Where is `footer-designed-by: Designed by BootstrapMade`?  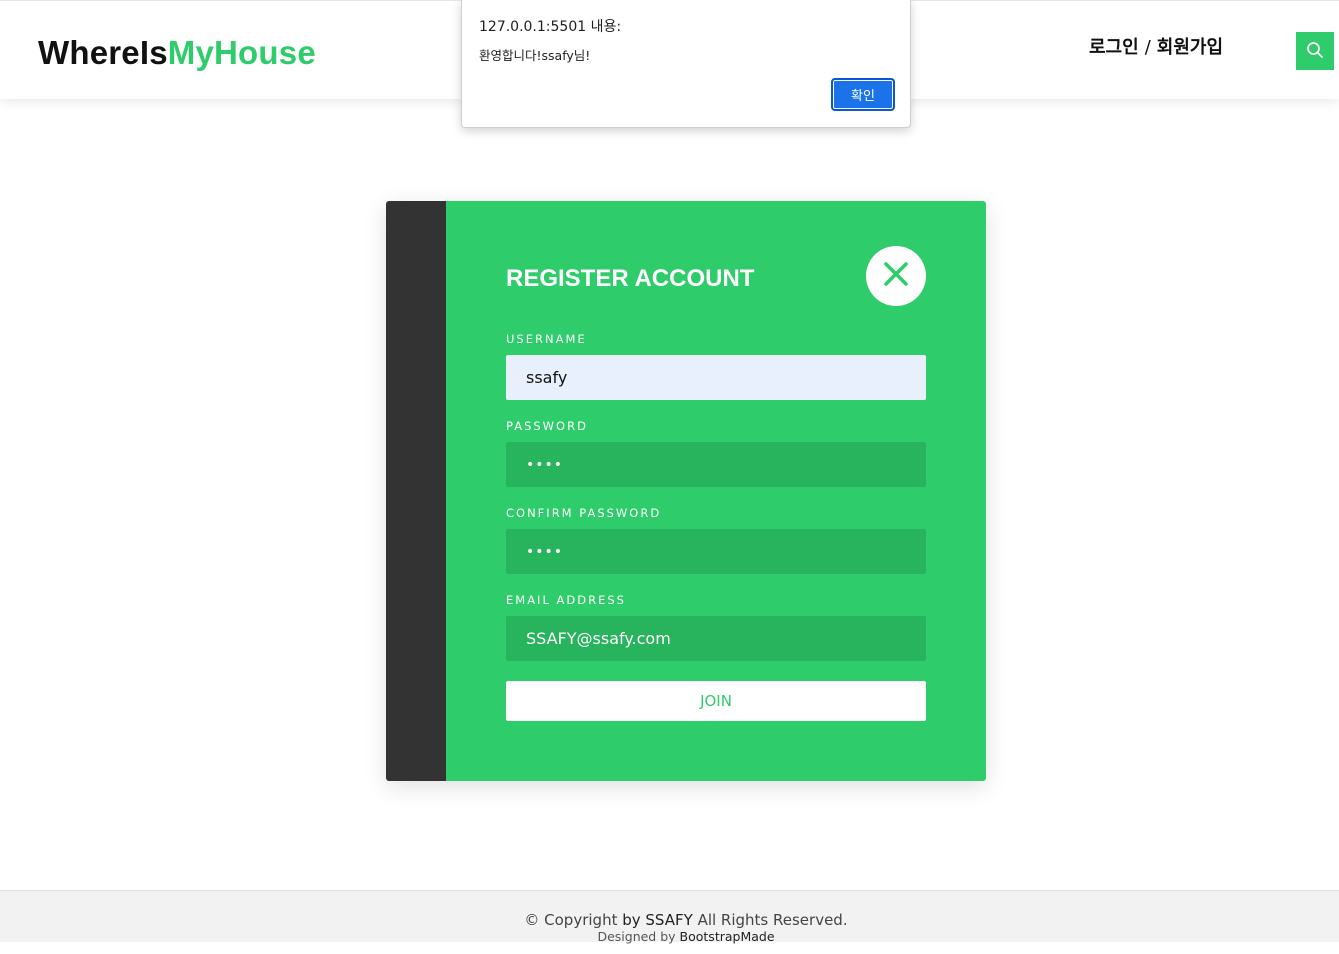
footer-designed-by: Designed by BootstrapMade is located at coordinates (669, 936).